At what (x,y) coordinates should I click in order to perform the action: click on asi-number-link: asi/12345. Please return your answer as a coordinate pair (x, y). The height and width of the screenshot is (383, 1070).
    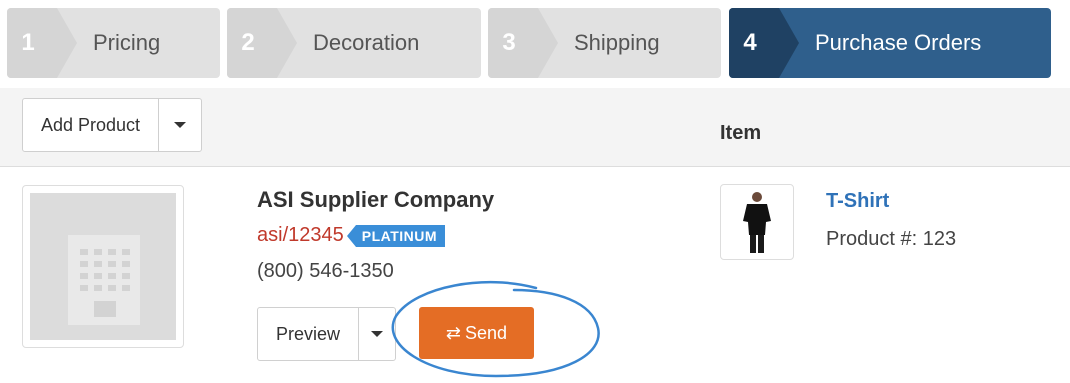
    Looking at the image, I should click on (300, 235).